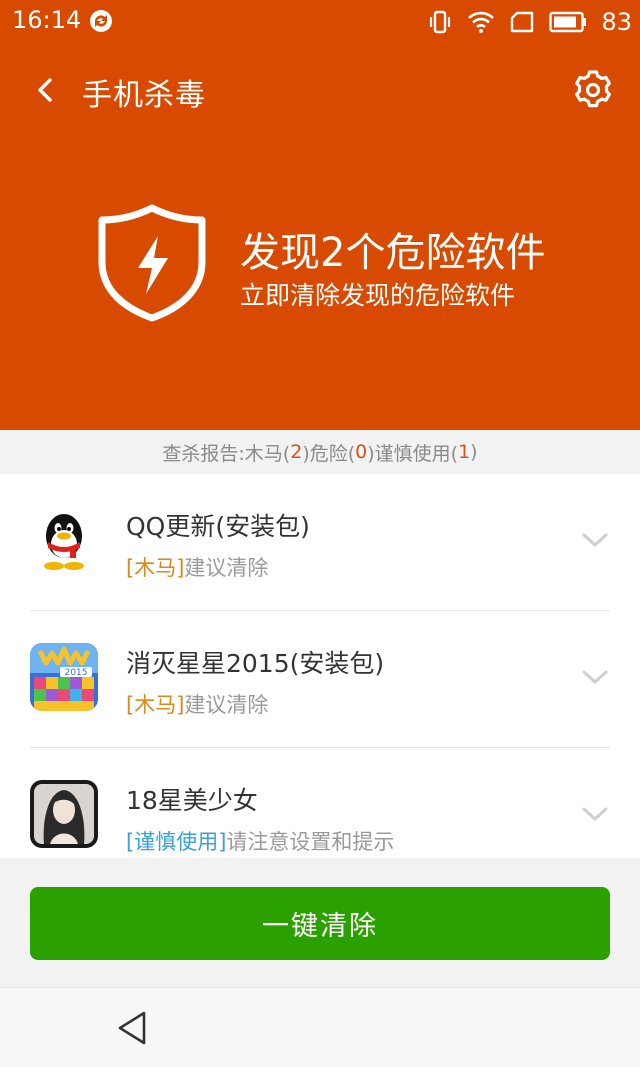 The height and width of the screenshot is (1067, 640). I want to click on girl-app-icon, so click(64, 814).